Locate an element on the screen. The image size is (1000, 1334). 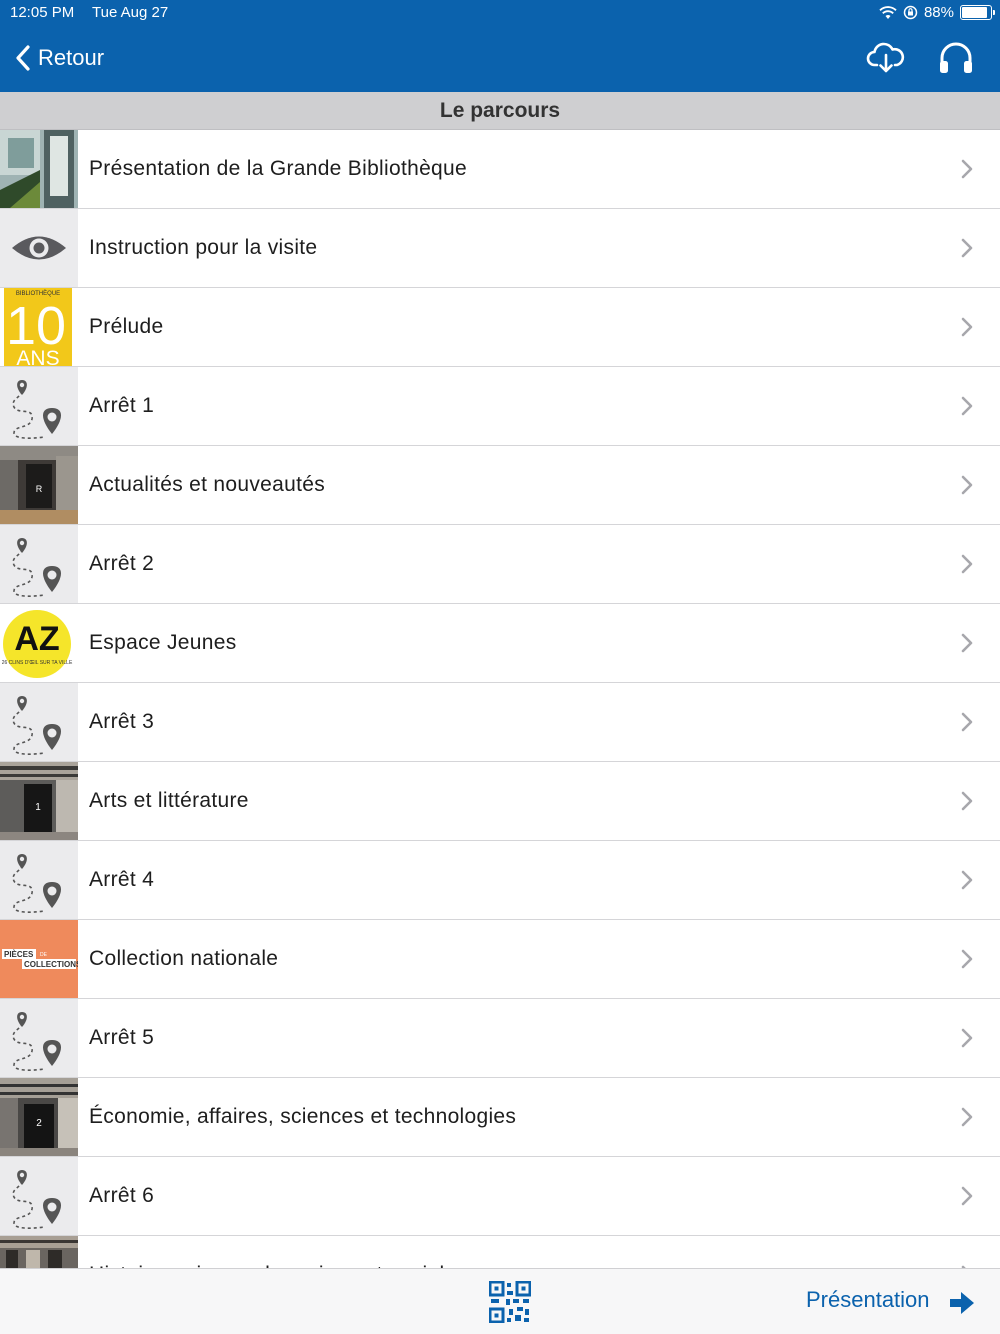
svg-text: ANS is located at coordinates (37, 356).